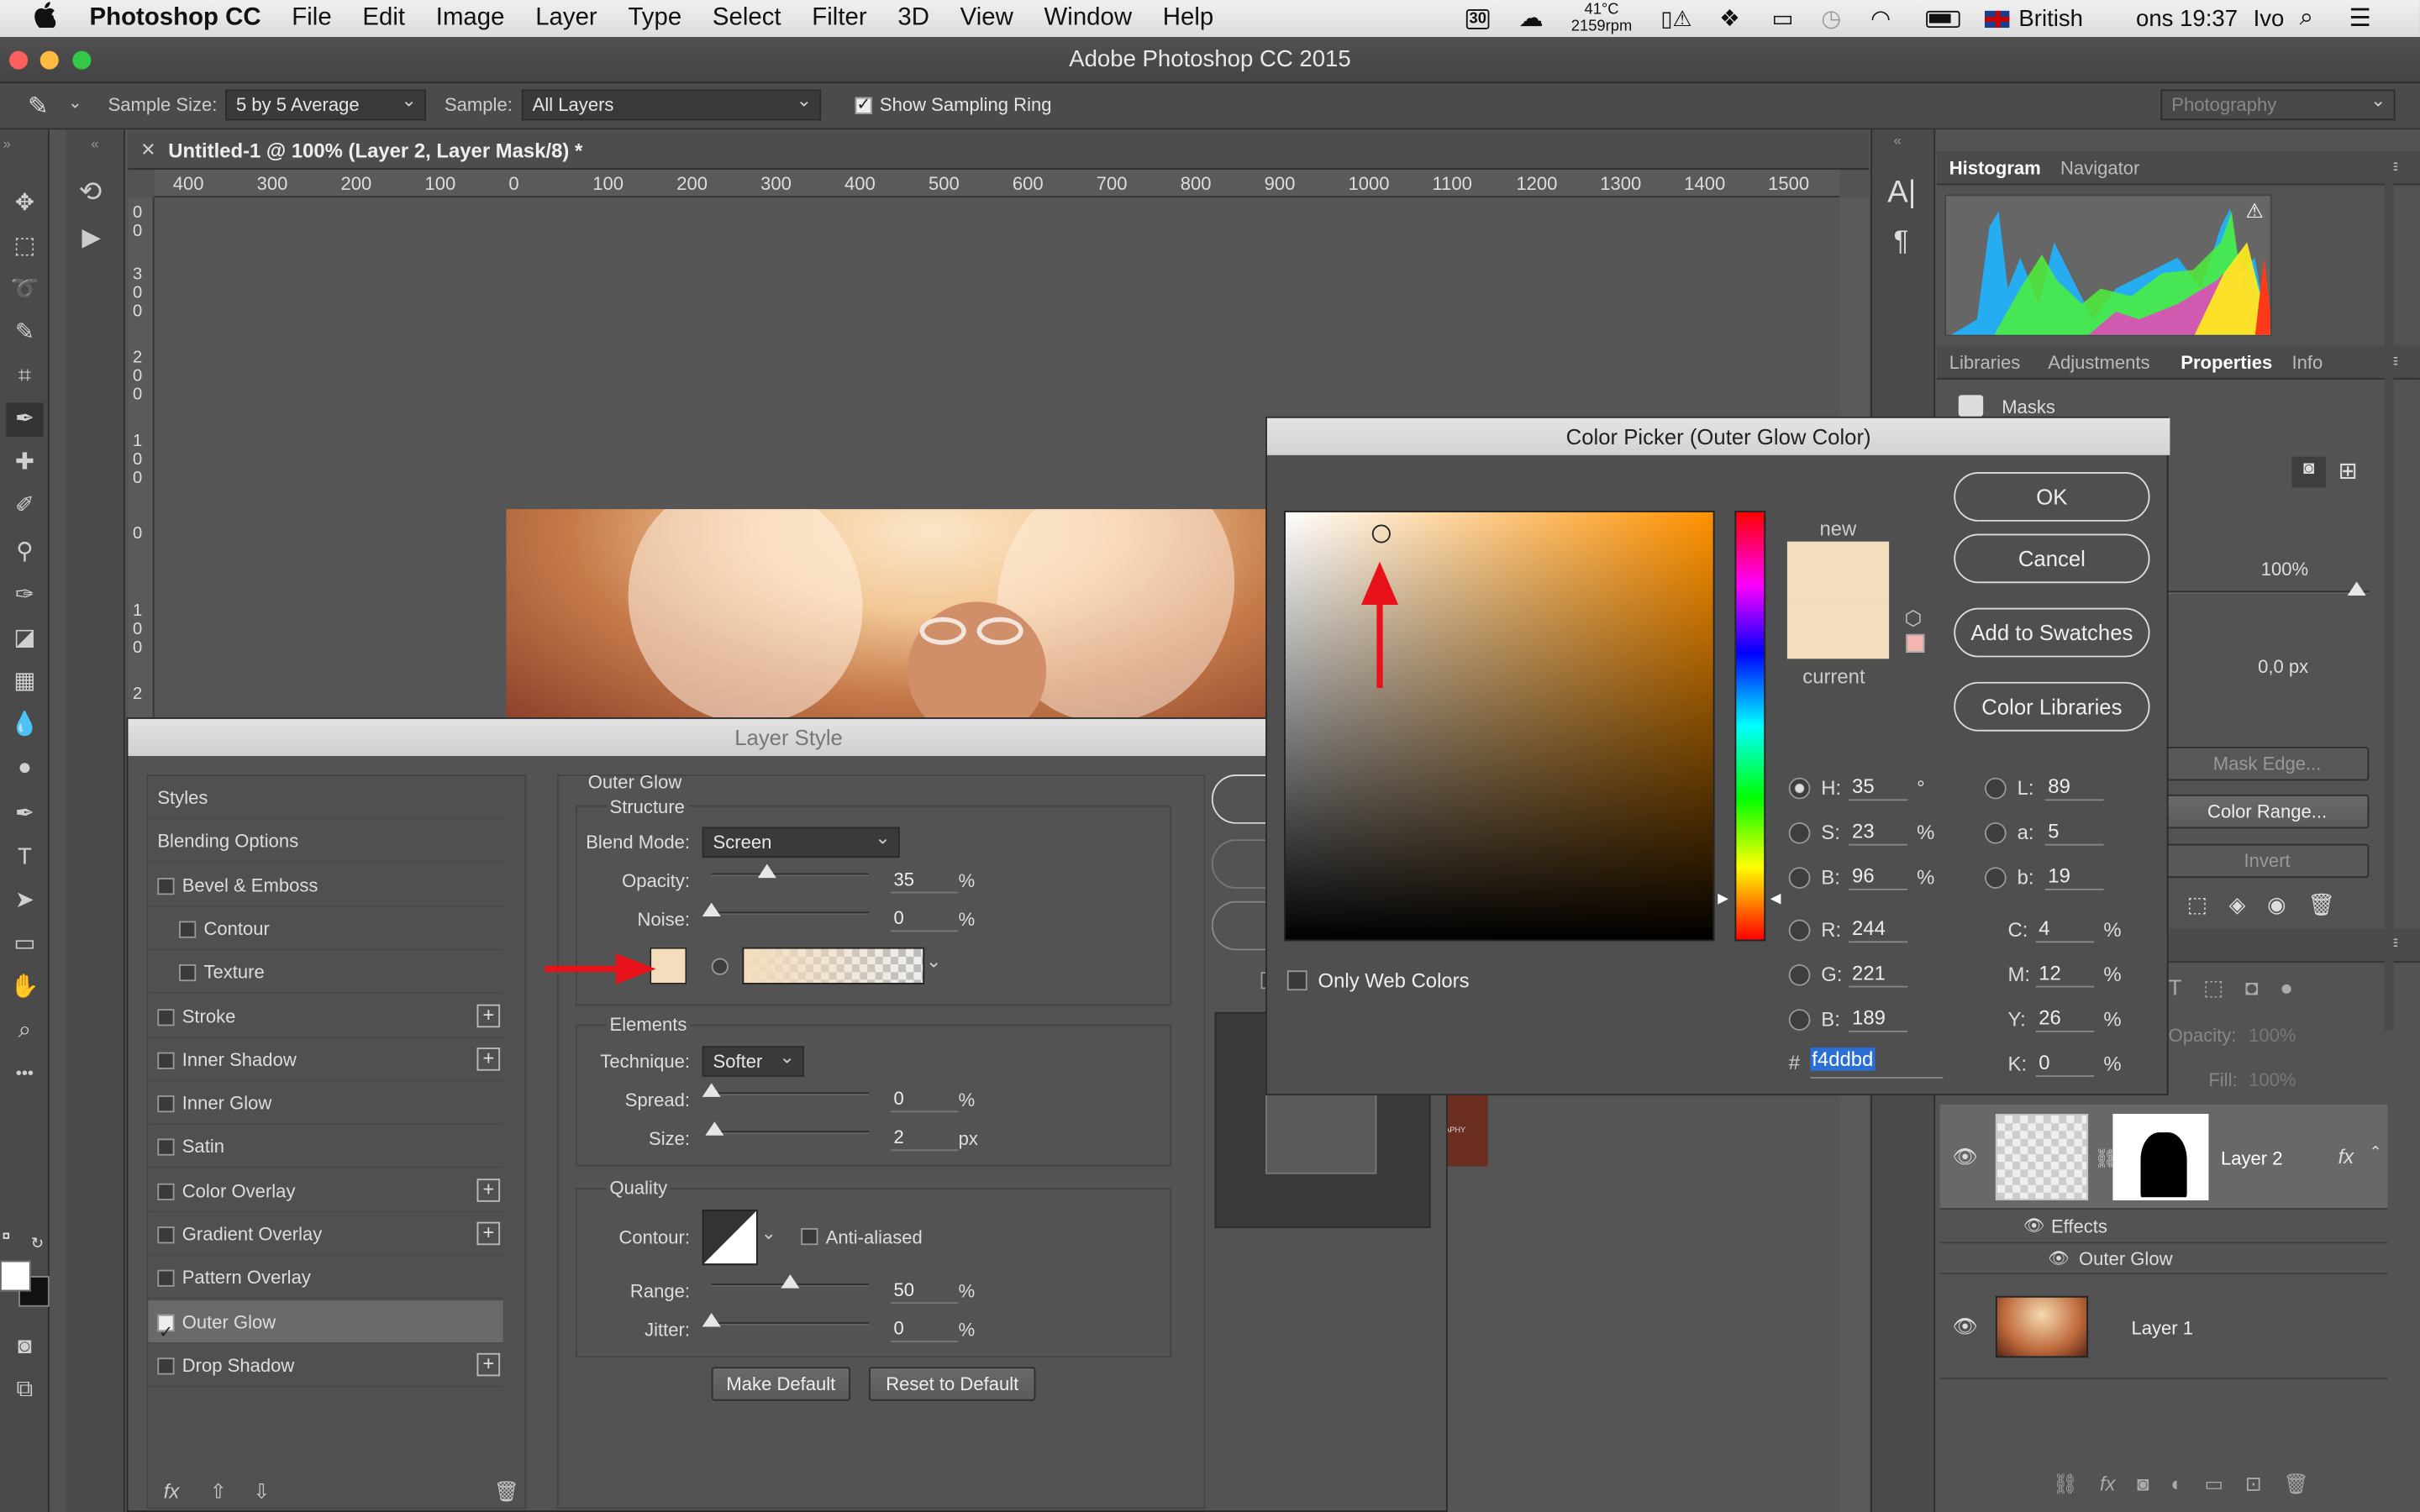  Describe the element at coordinates (1913, 618) in the screenshot. I see `out-of-gamut-cube-icon: ⬡` at that location.